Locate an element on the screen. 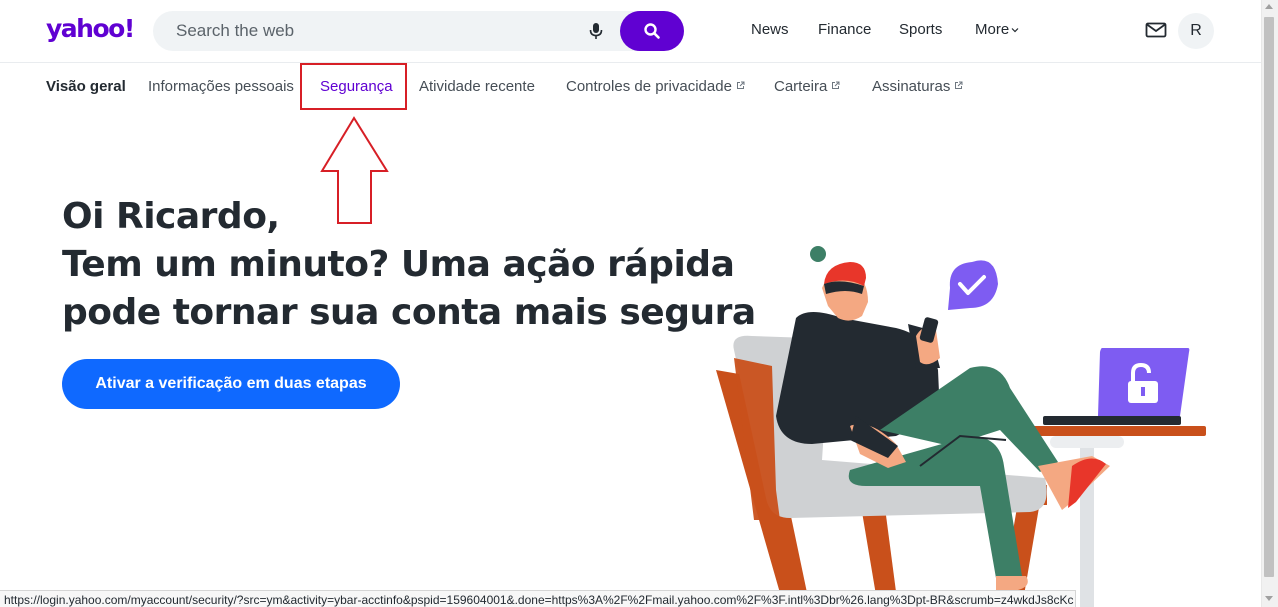 Image resolution: width=1278 pixels, height=607 pixels. avatar: R is located at coordinates (1196, 31).